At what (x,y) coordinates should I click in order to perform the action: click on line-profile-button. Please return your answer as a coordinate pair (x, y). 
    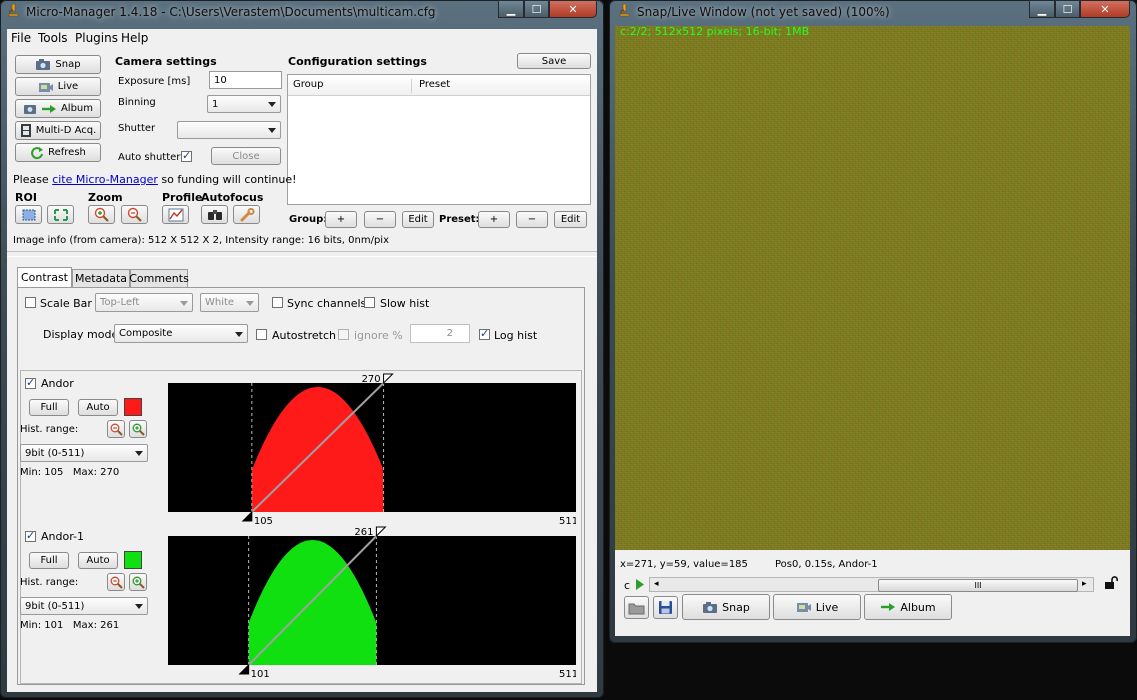
    Looking at the image, I should click on (175, 214).